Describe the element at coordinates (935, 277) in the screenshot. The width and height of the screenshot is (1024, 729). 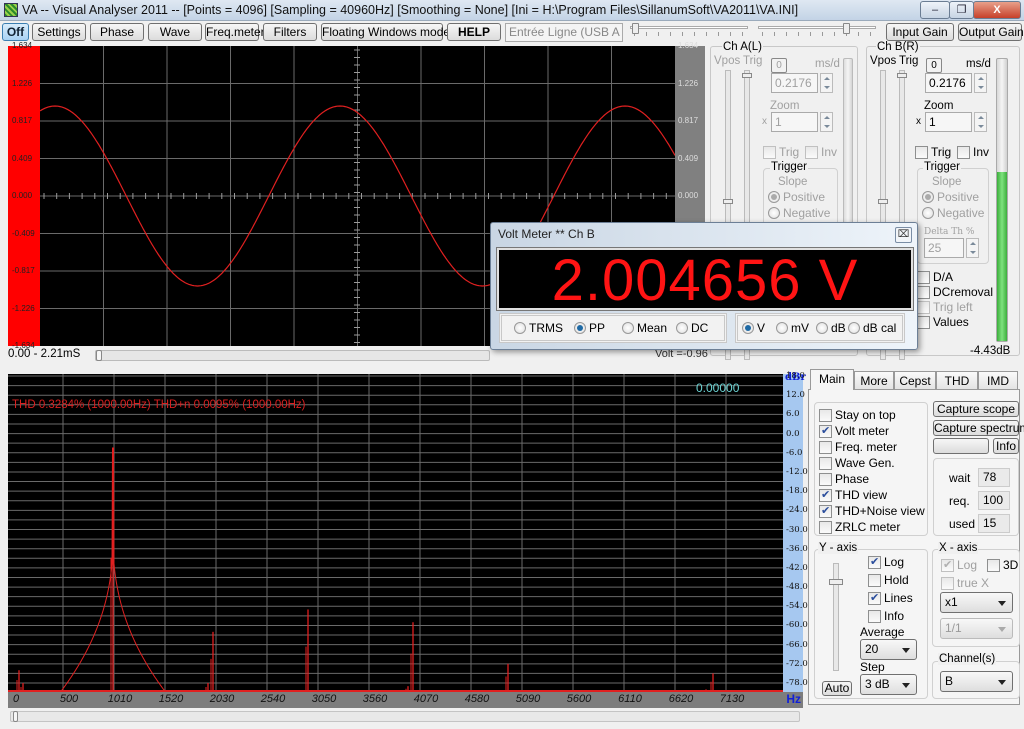
I see `da-checkbox: D/A` at that location.